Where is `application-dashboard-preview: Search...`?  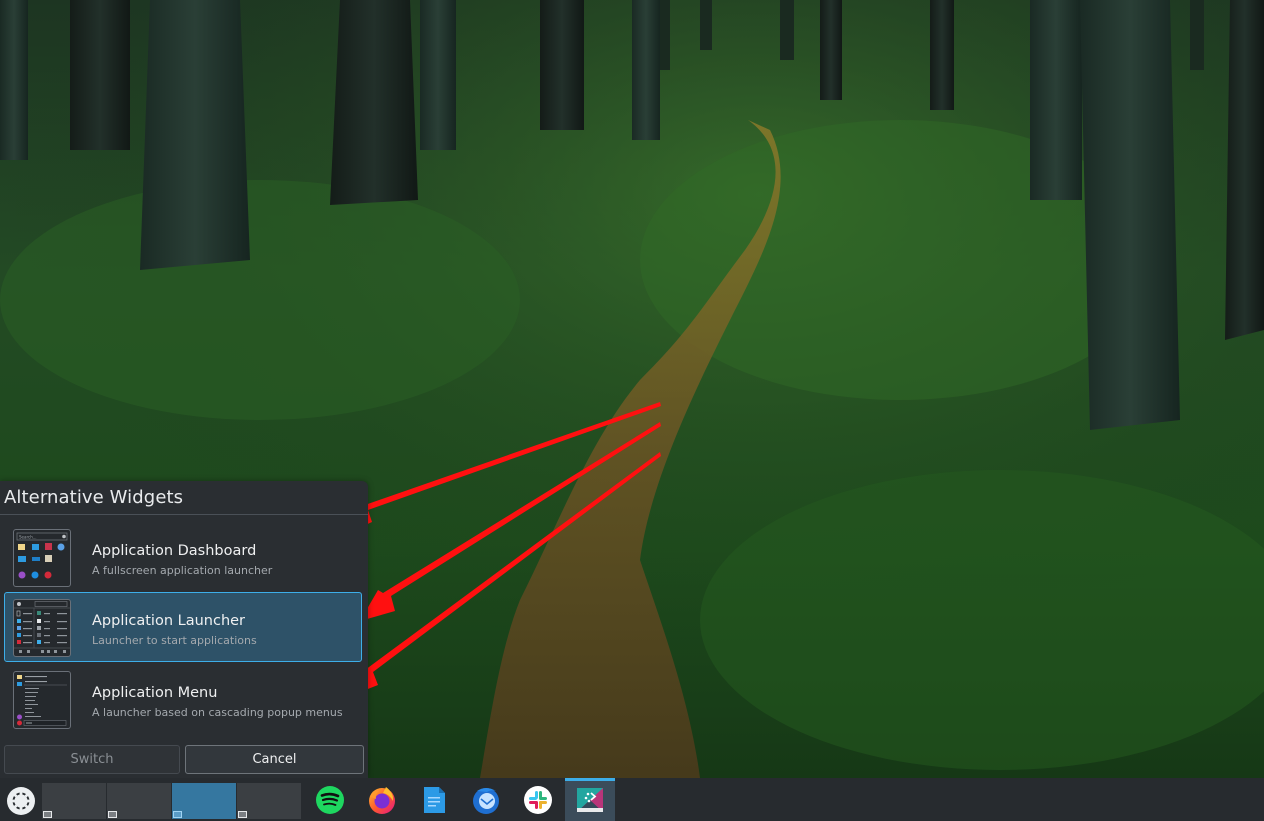 application-dashboard-preview: Search... is located at coordinates (42, 558).